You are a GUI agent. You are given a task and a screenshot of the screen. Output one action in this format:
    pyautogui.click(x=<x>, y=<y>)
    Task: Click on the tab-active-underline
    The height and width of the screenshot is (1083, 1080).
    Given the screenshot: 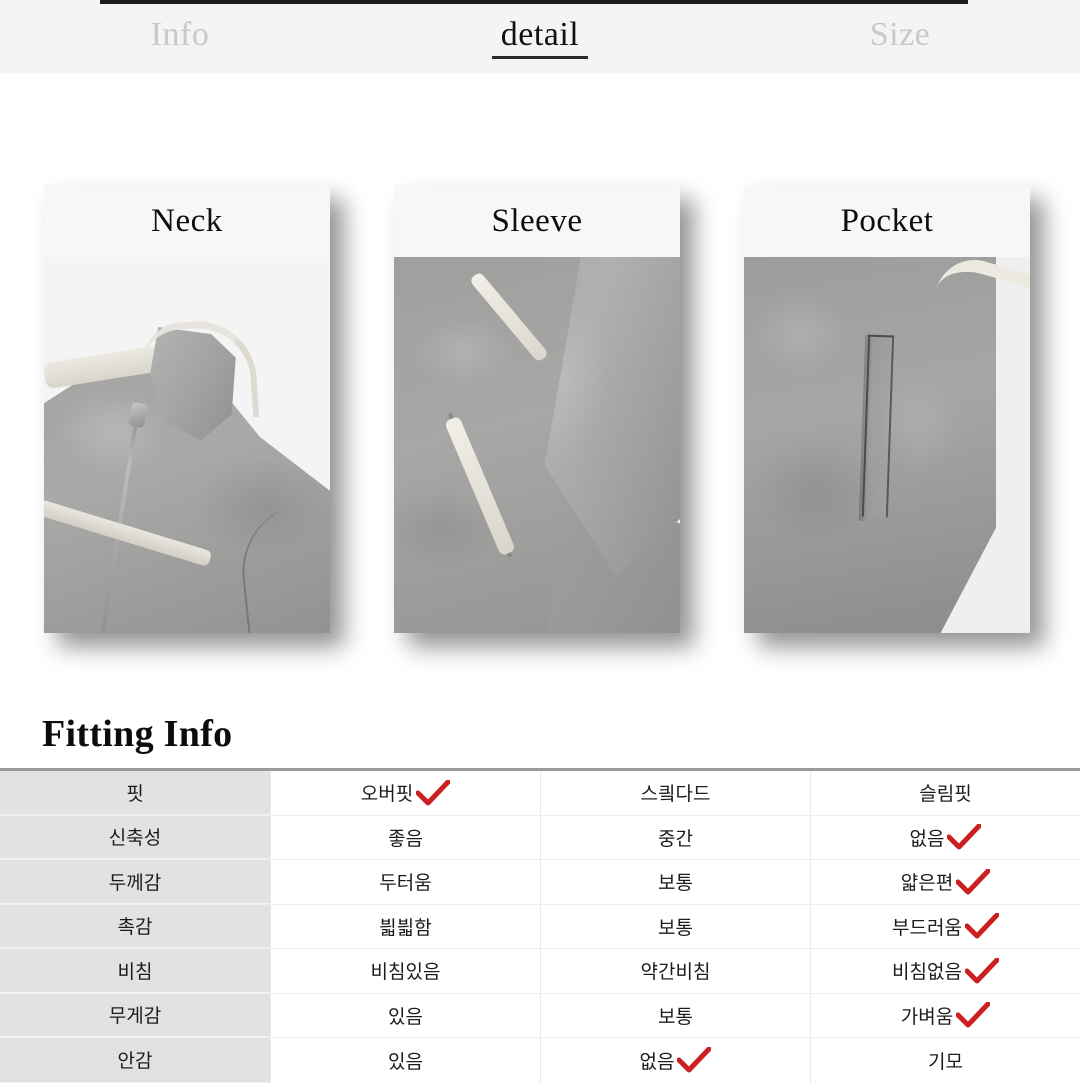 What is the action you would take?
    pyautogui.click(x=540, y=57)
    